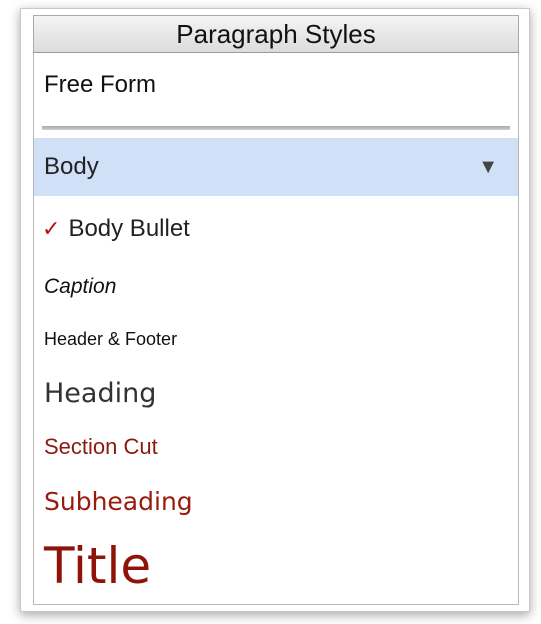  I want to click on style-item-subheading: Subheading, so click(276, 501).